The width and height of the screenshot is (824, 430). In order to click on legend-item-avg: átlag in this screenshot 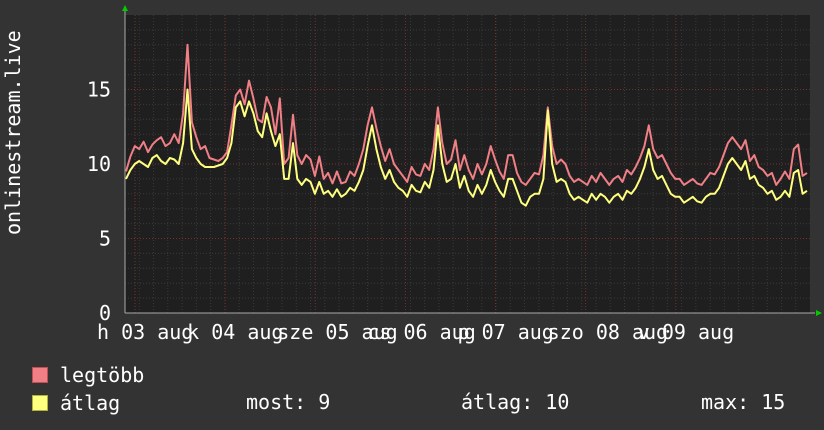, I will do `click(76, 403)`.